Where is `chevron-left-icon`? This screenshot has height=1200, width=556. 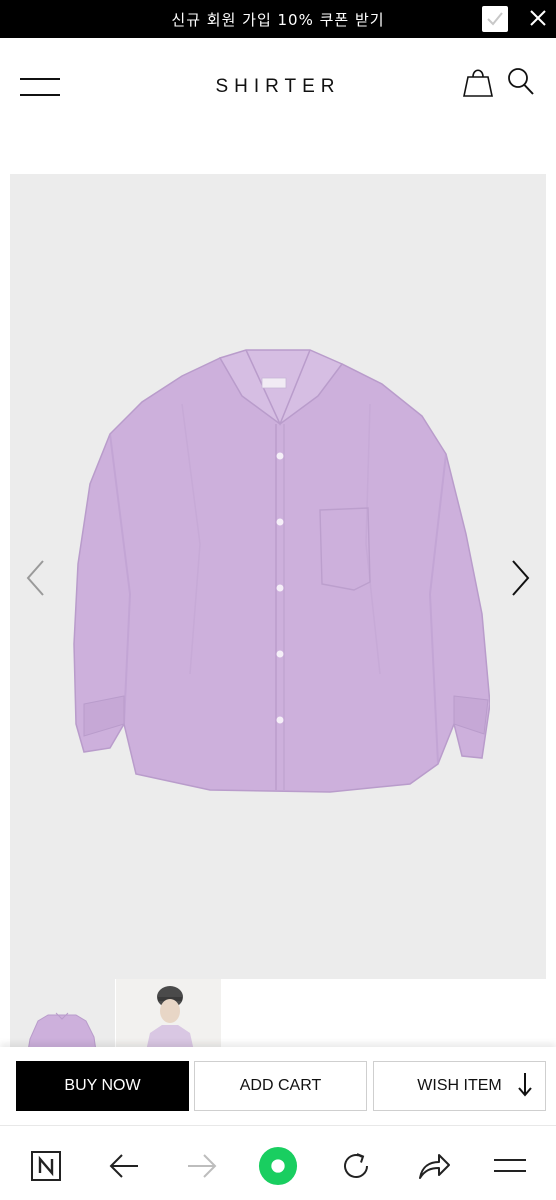
chevron-left-icon is located at coordinates (35, 578).